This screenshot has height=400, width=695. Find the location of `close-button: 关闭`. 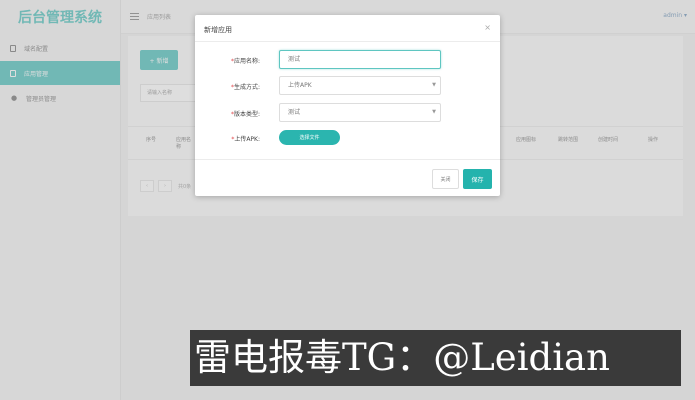

close-button: 关闭 is located at coordinates (445, 179).